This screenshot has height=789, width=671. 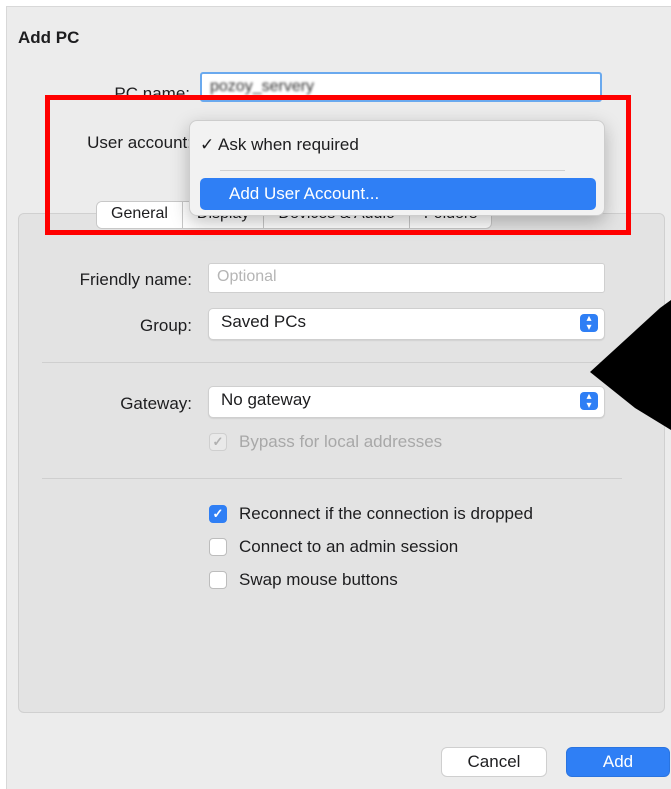 I want to click on admin-session-checkbox-row: Connect to an admin session, so click(x=333, y=547).